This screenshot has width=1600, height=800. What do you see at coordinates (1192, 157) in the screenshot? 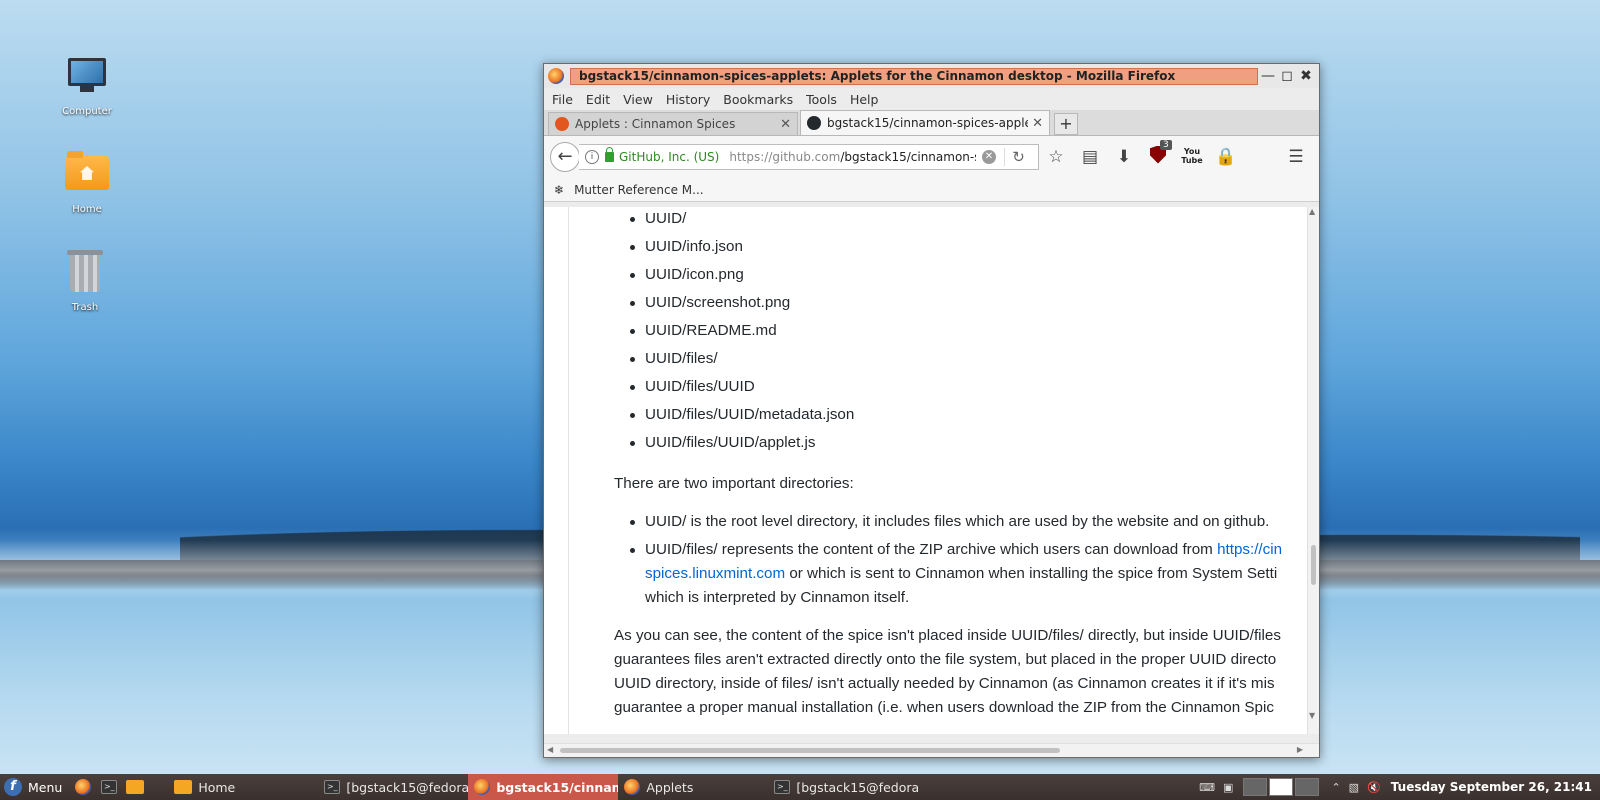
I see `youtube-icon: You Tube` at bounding box center [1192, 157].